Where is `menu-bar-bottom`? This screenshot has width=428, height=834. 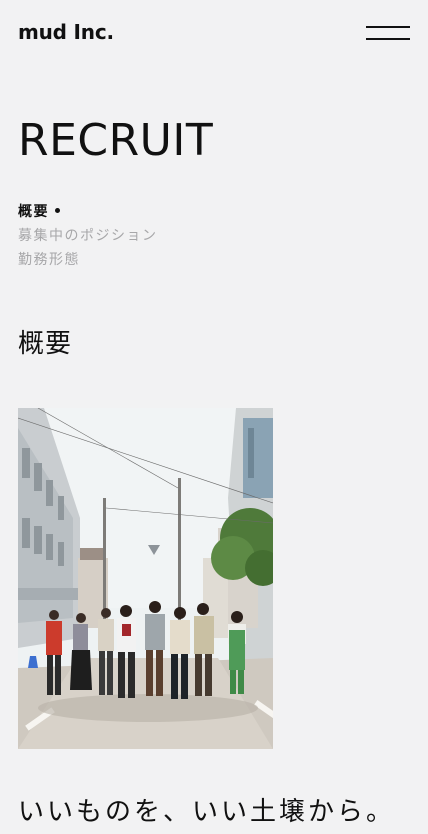 menu-bar-bottom is located at coordinates (388, 39).